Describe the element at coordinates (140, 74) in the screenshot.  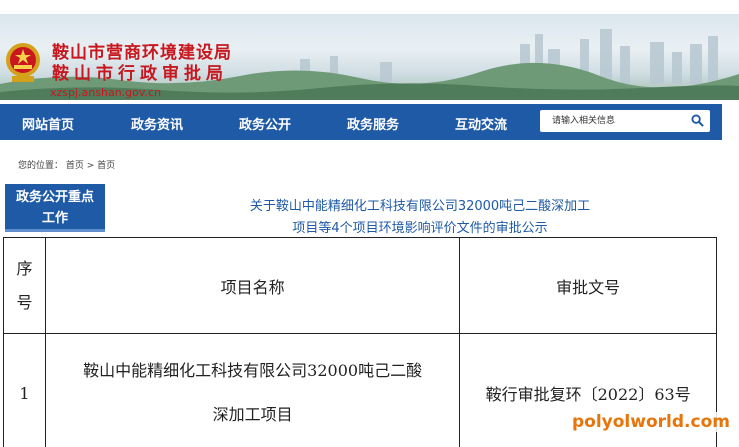
I see `org-name-secondary: 鞍山市行政审批局` at that location.